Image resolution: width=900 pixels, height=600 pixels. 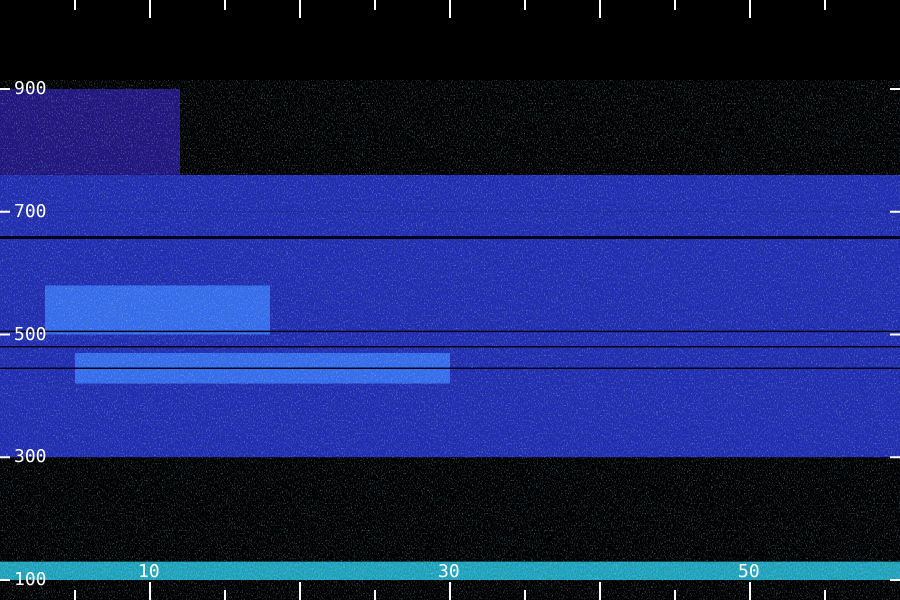 I want to click on x-tick-label-1: 30, so click(x=449, y=571).